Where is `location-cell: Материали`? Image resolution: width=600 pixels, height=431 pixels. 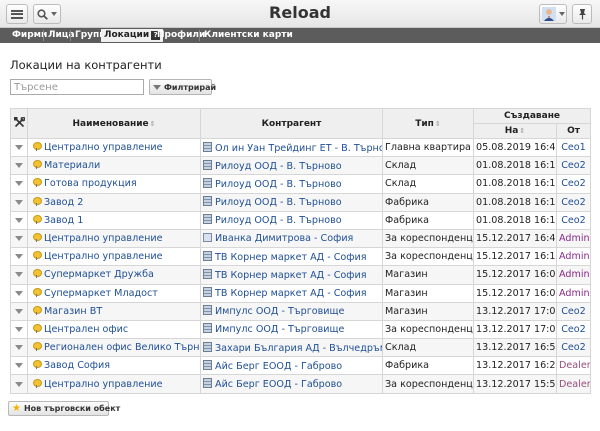
location-cell: Материали is located at coordinates (114, 166).